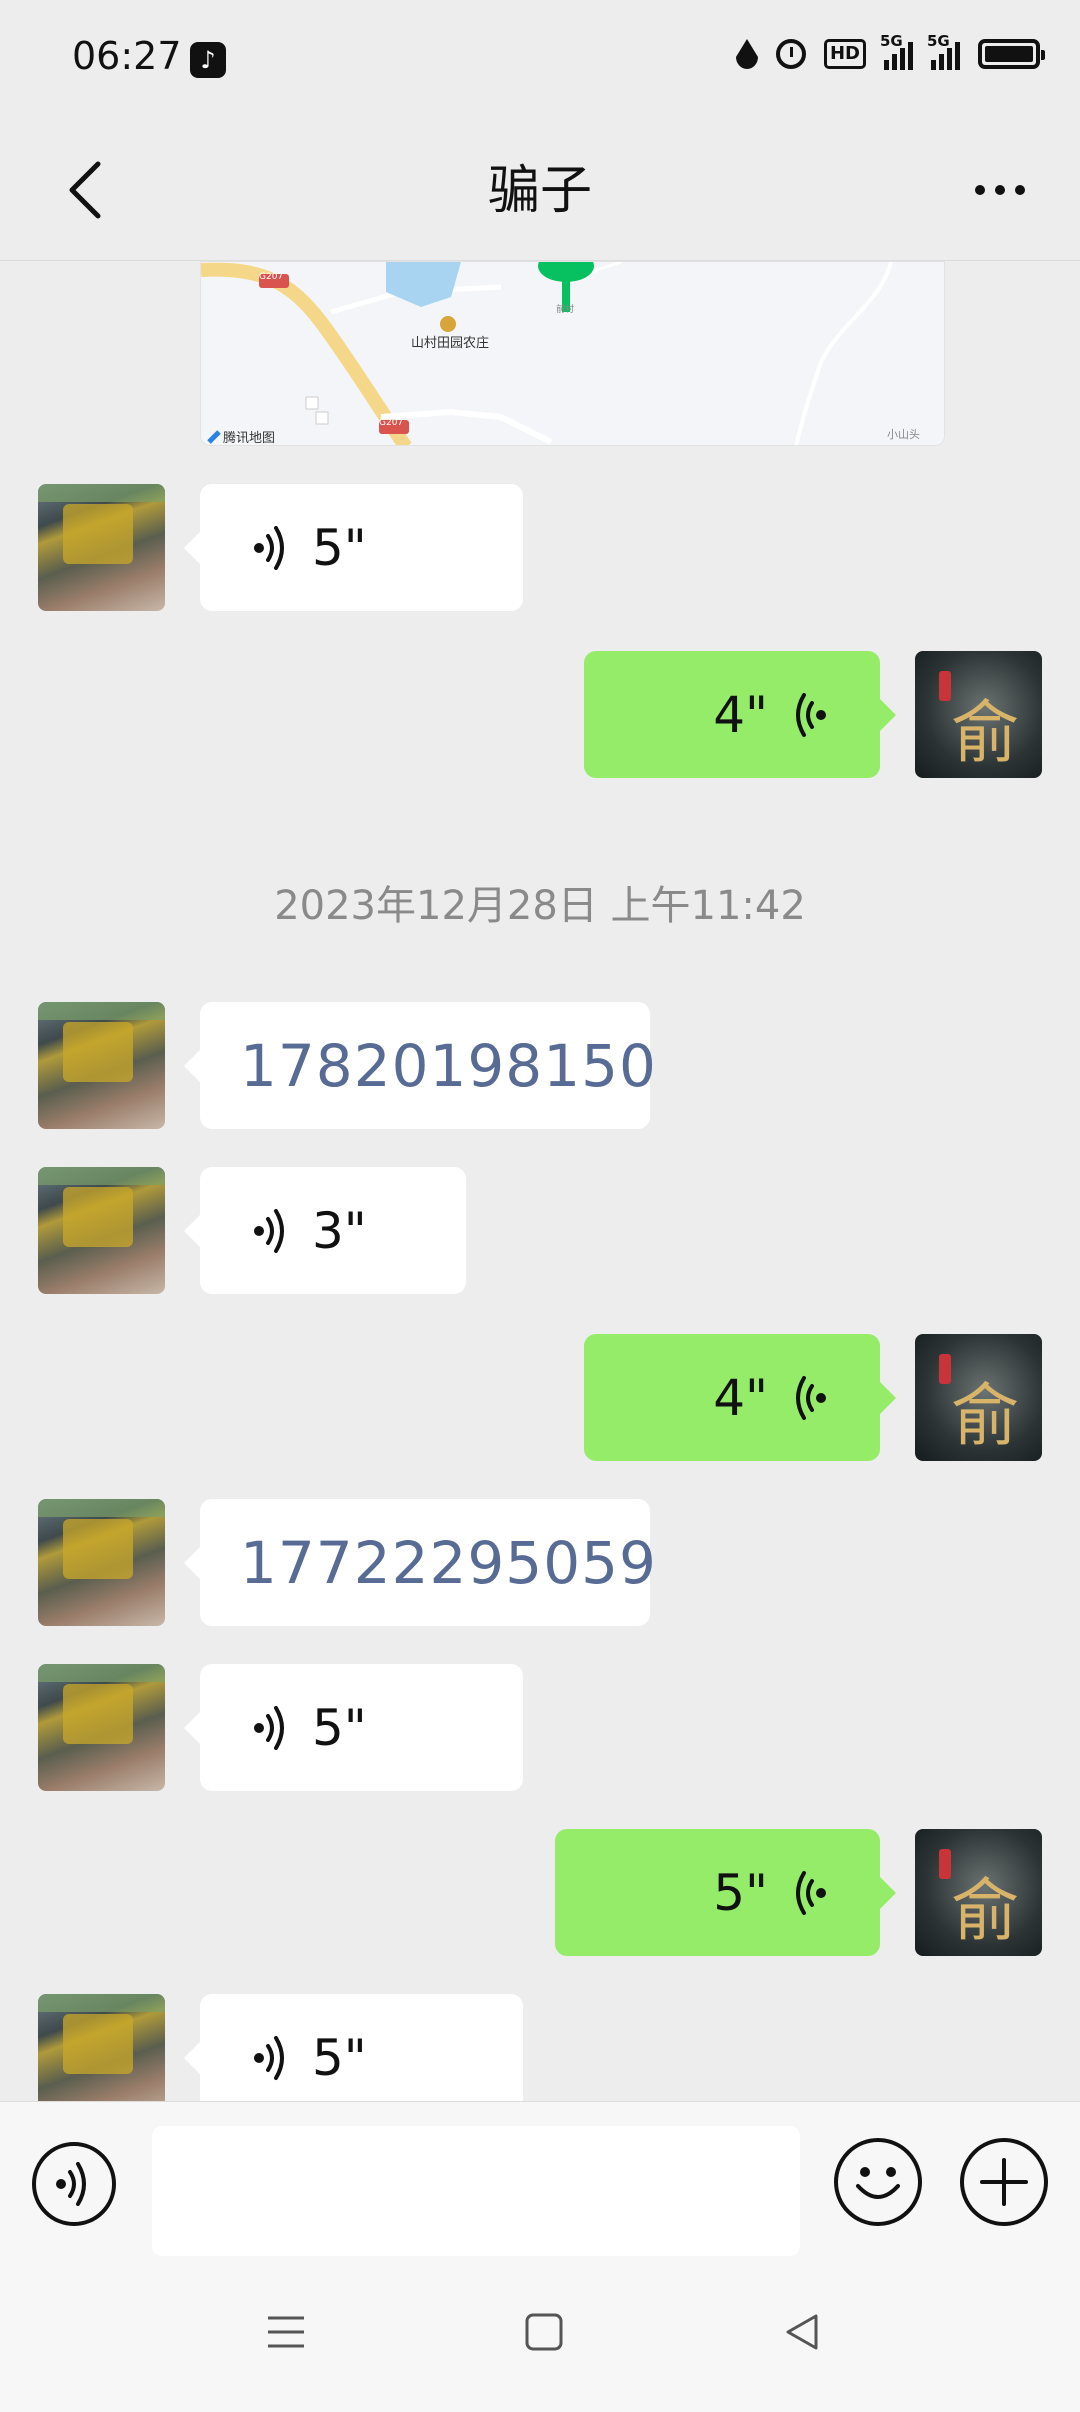 This screenshot has height=2412, width=1080. I want to click on location-map-card: 山村田园农庄 G207 G207 腾讯地图 小山头 前村, so click(572, 353).